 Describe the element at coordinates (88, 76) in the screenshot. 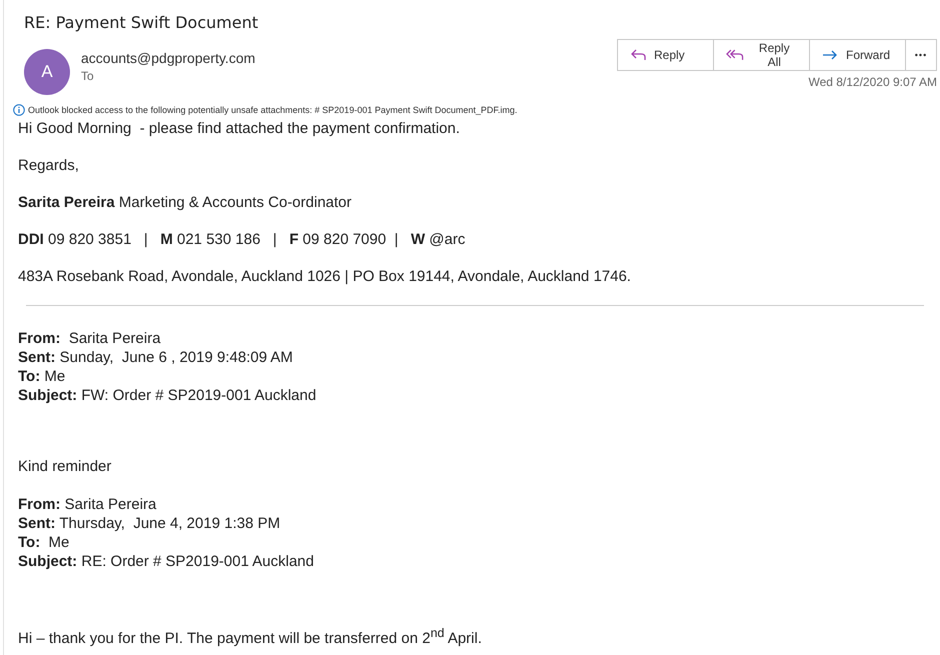

I see `recipient-label: To` at that location.